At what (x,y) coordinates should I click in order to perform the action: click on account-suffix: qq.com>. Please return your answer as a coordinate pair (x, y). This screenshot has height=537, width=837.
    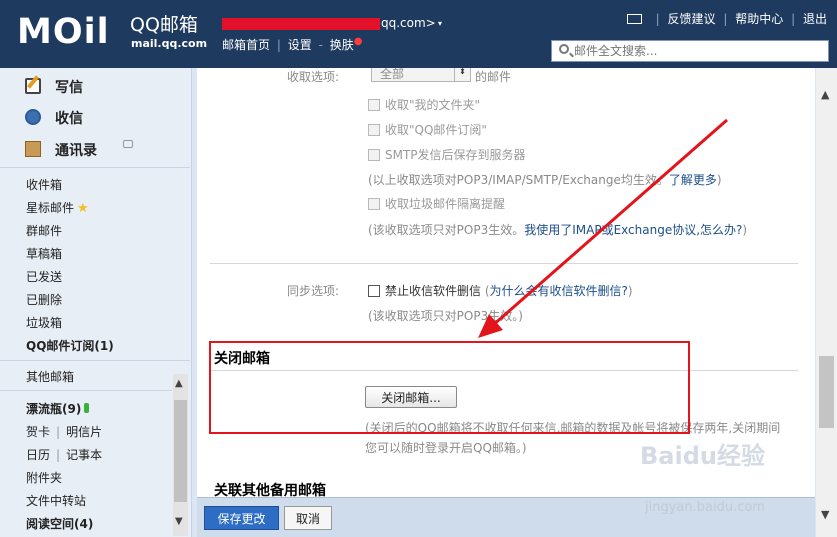
    Looking at the image, I should click on (408, 23).